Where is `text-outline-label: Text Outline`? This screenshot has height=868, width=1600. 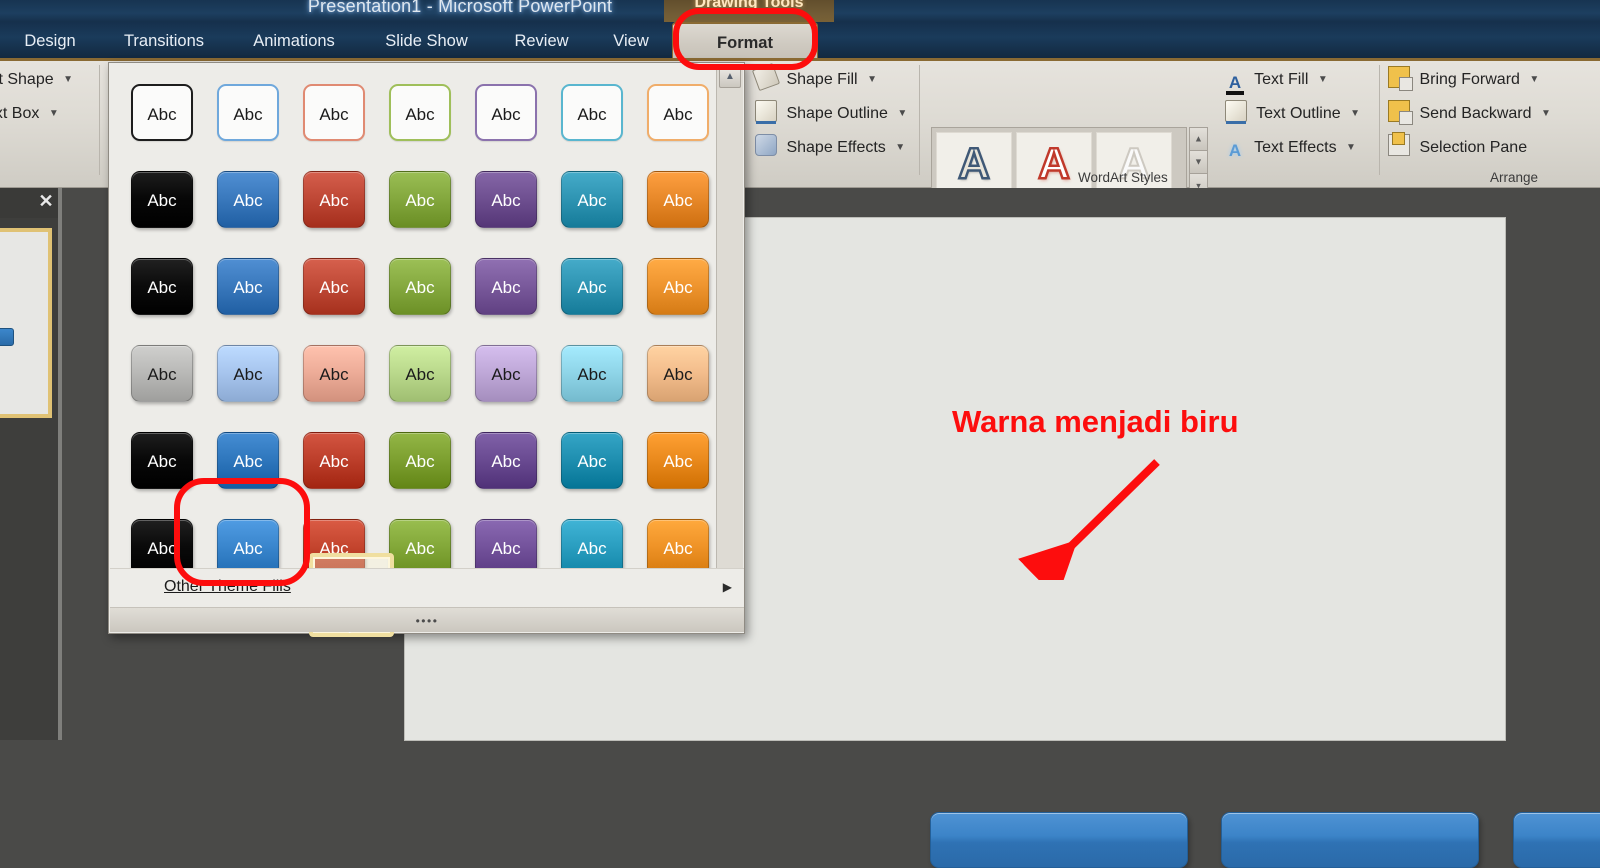
text-outline-label: Text Outline is located at coordinates (1298, 113).